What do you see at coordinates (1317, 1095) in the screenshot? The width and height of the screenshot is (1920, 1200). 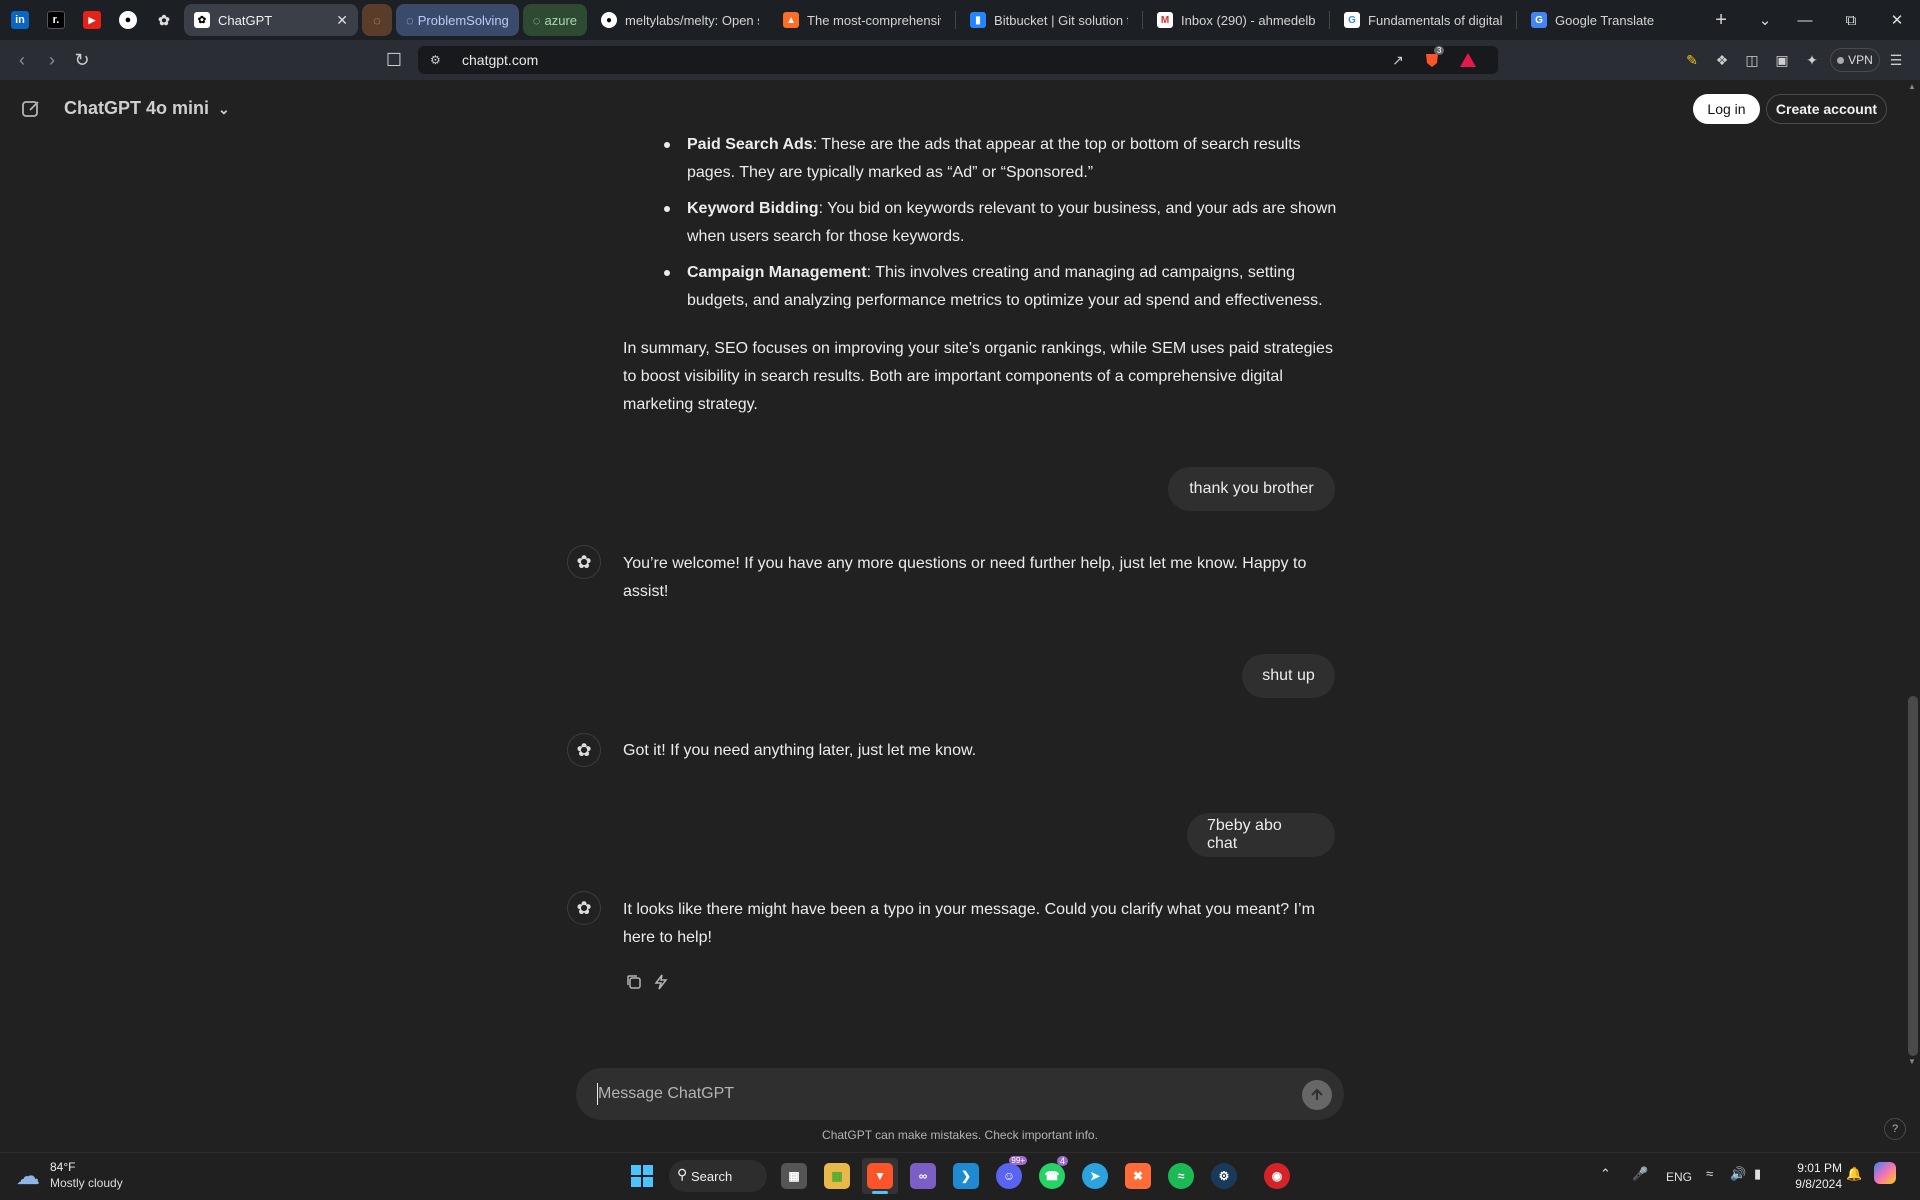 I see `send-button` at bounding box center [1317, 1095].